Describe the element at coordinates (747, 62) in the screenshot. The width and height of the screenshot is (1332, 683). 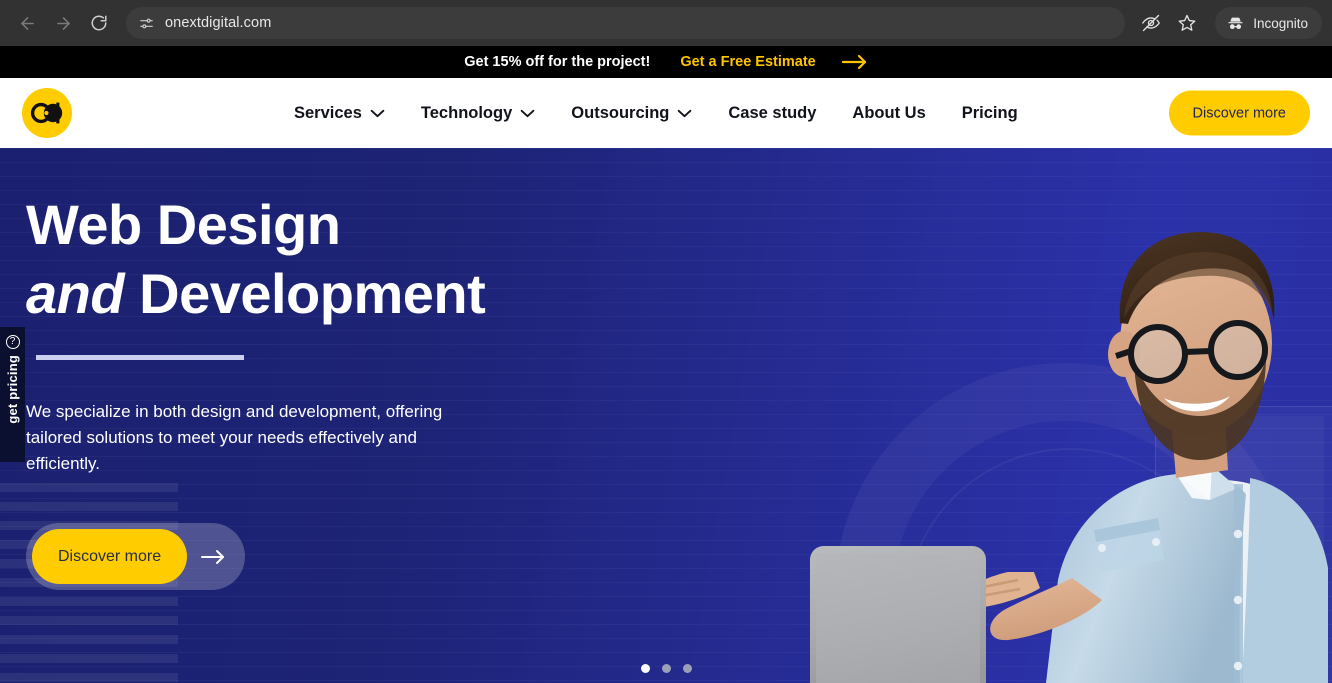
I see `promo-link: Get a Free Estimate` at that location.